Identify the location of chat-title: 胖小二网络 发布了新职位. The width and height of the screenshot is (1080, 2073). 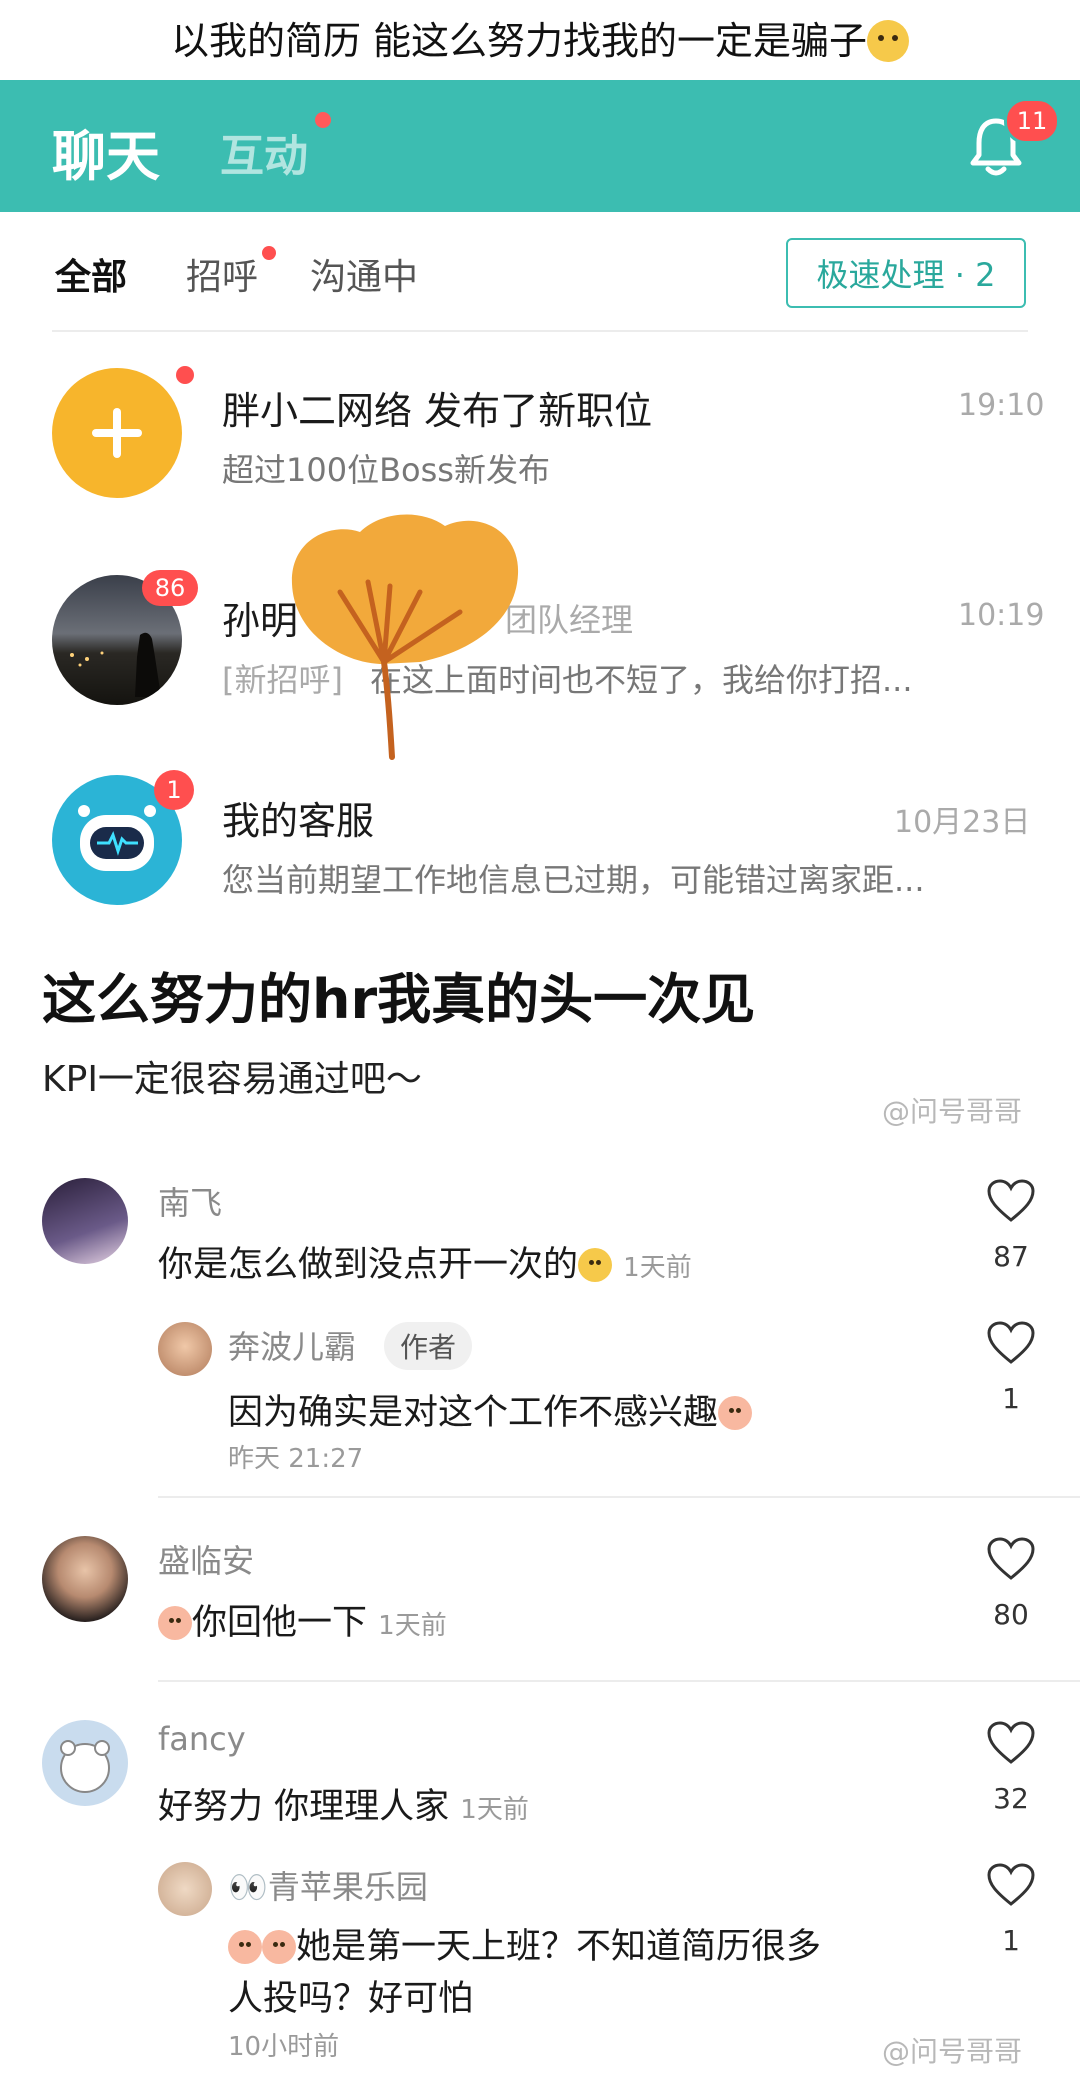
(437, 411).